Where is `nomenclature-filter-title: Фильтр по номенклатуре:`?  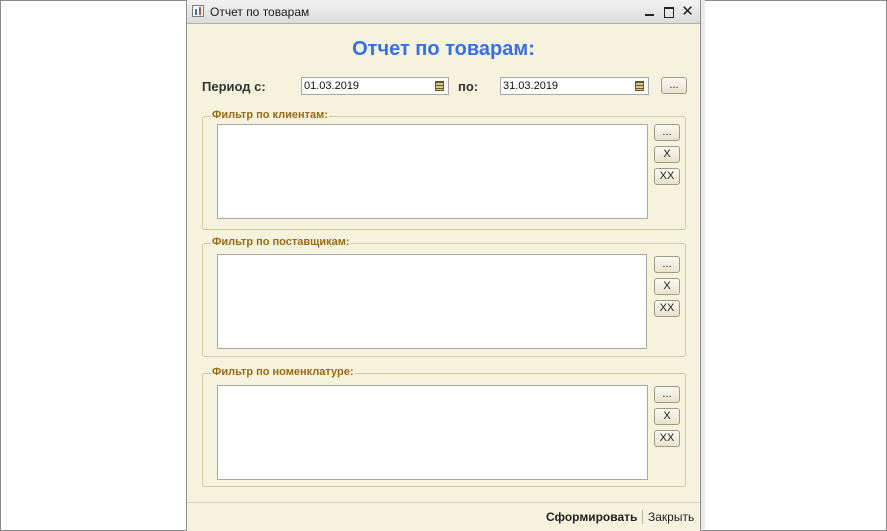 nomenclature-filter-title: Фильтр по номенклатуре: is located at coordinates (283, 372).